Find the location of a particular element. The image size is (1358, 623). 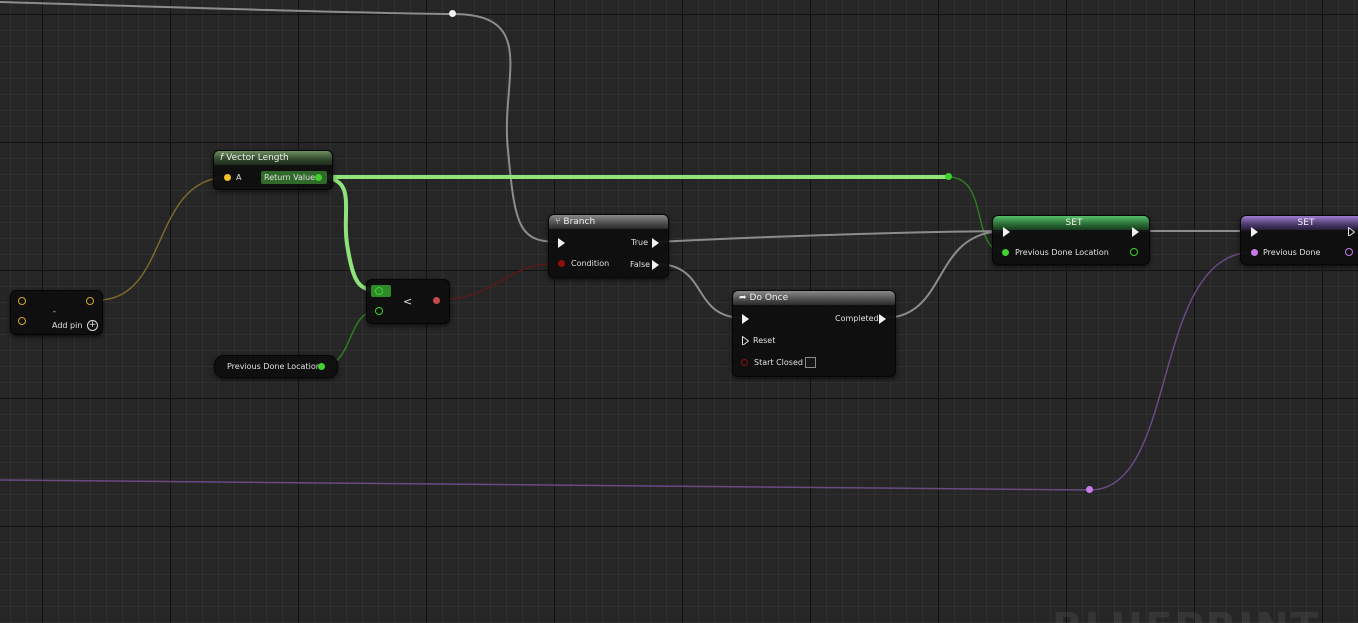

set-previous-done-location-node: SET Previous Done Location is located at coordinates (1071, 240).